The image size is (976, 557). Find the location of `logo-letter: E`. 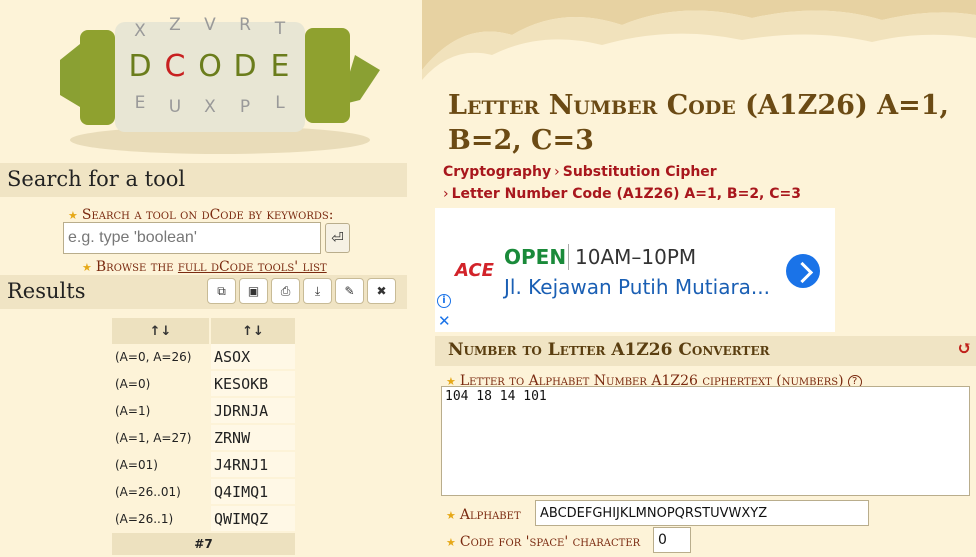

logo-letter: E is located at coordinates (280, 66).